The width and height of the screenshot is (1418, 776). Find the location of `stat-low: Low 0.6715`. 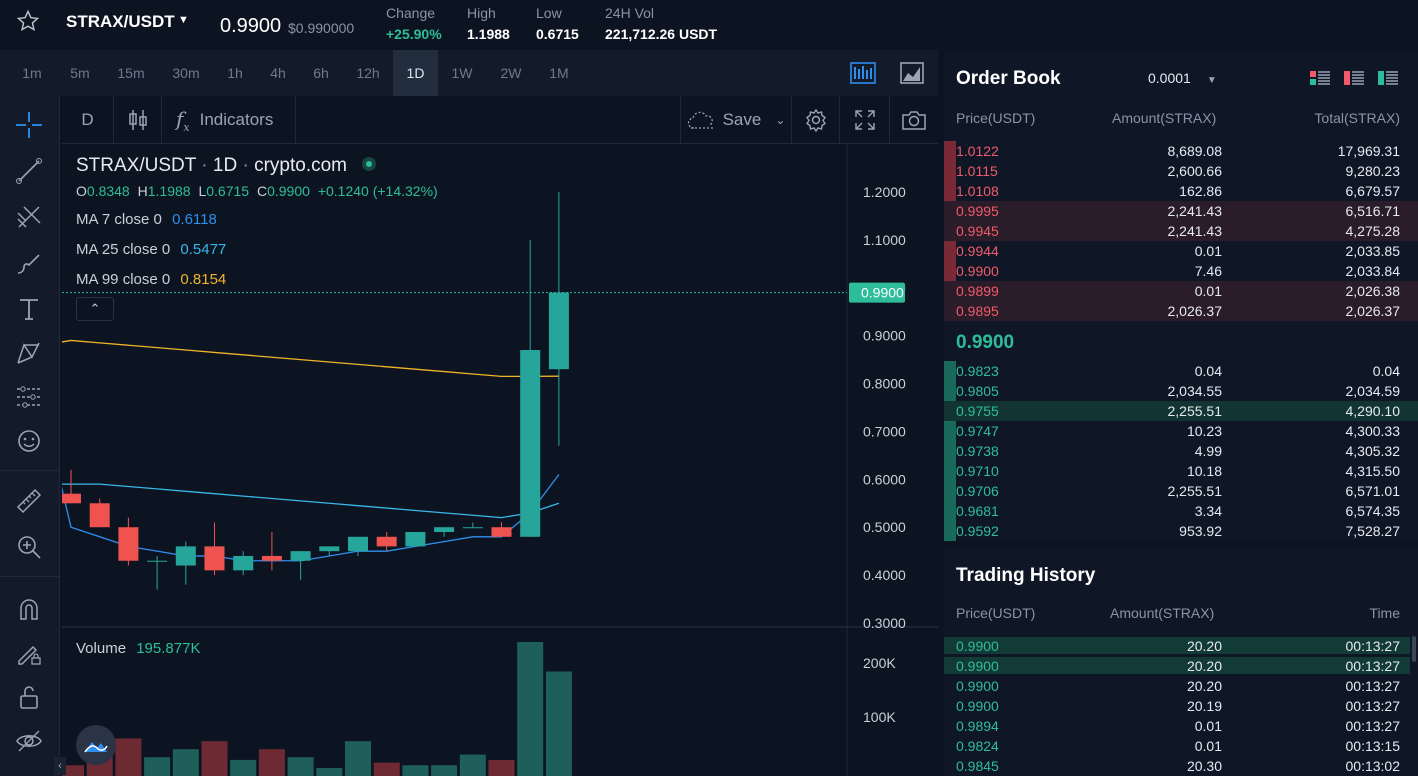

stat-low: Low 0.6715 is located at coordinates (557, 23).